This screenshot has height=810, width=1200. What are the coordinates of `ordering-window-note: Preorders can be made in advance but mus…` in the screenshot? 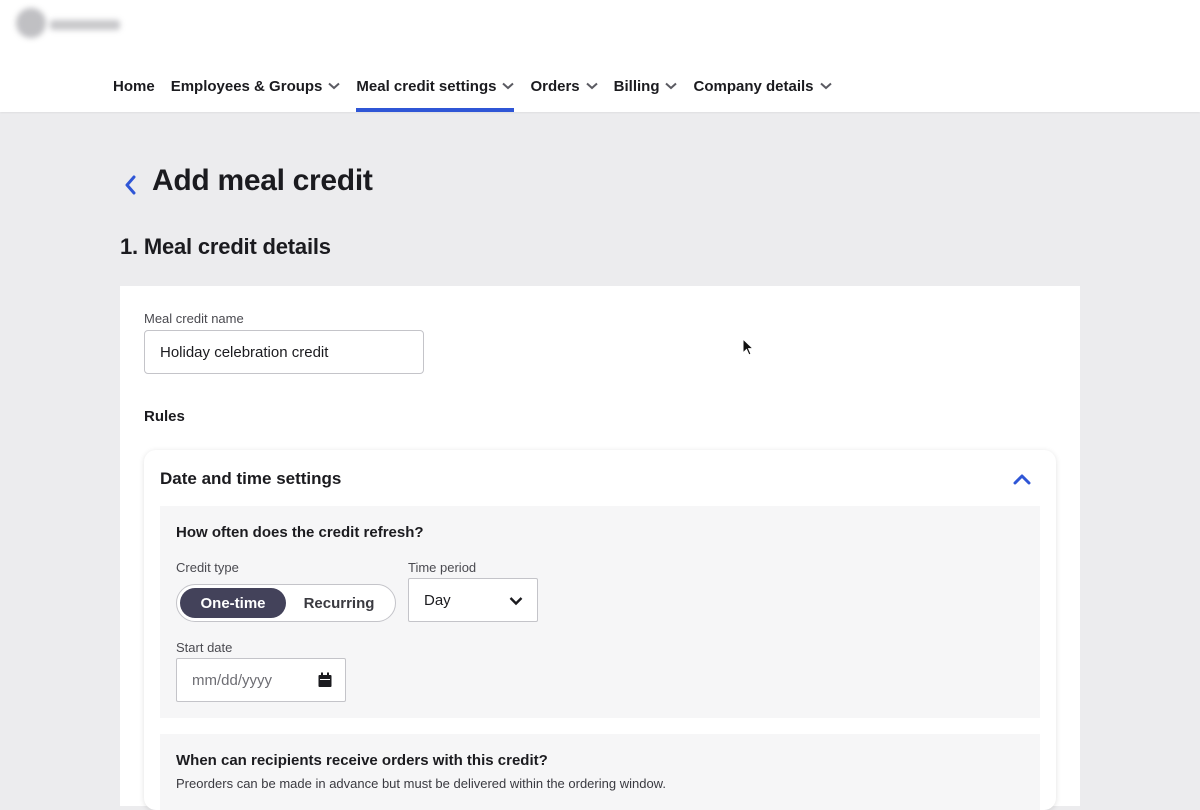 It's located at (421, 783).